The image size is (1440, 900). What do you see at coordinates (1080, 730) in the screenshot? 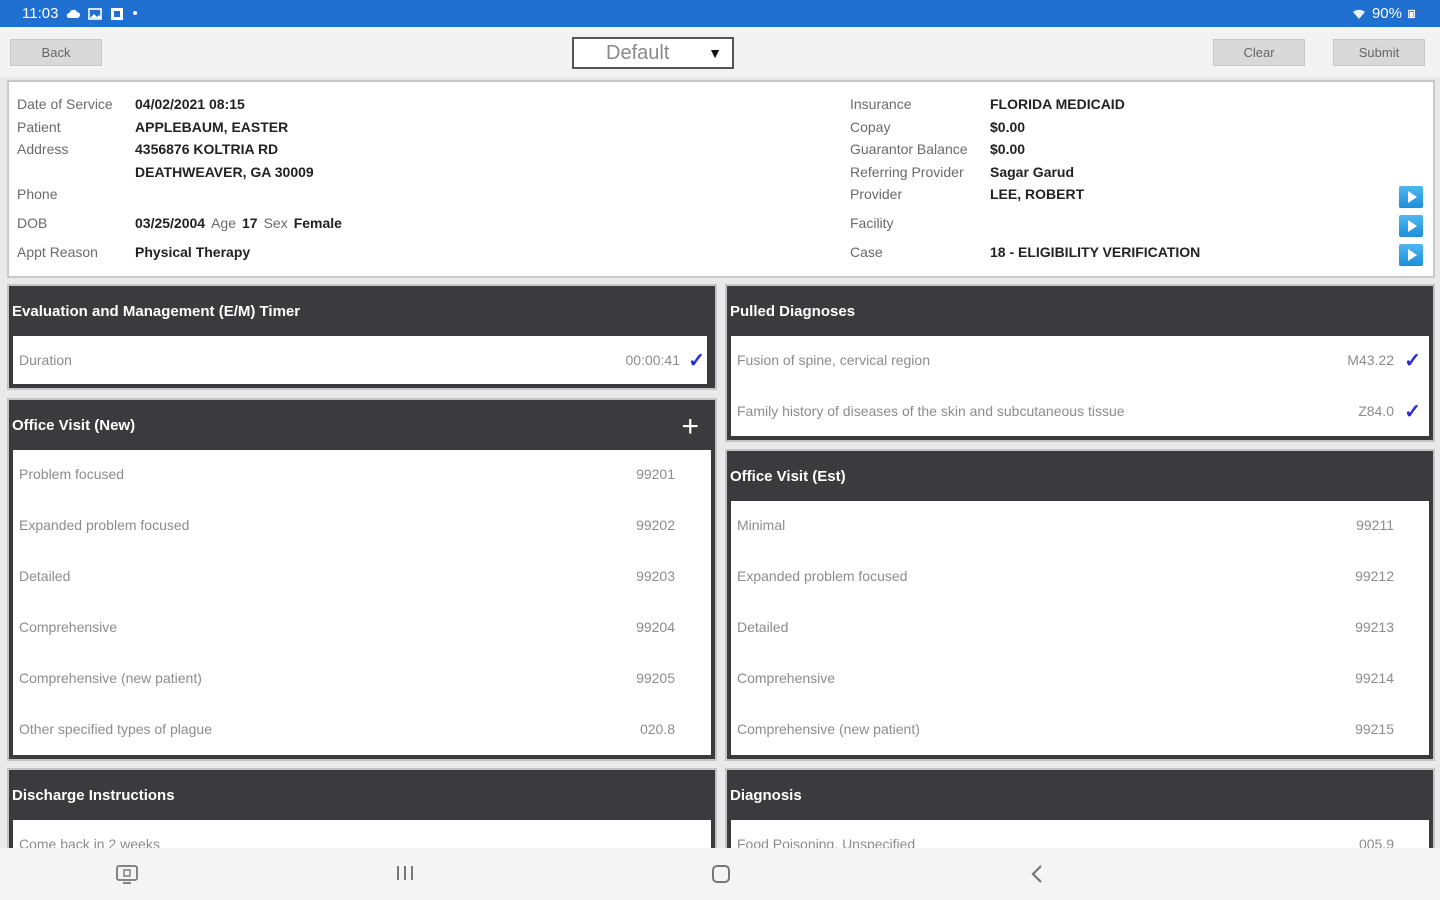
I see `list-item: Comprehensive (new patient) 99215` at bounding box center [1080, 730].